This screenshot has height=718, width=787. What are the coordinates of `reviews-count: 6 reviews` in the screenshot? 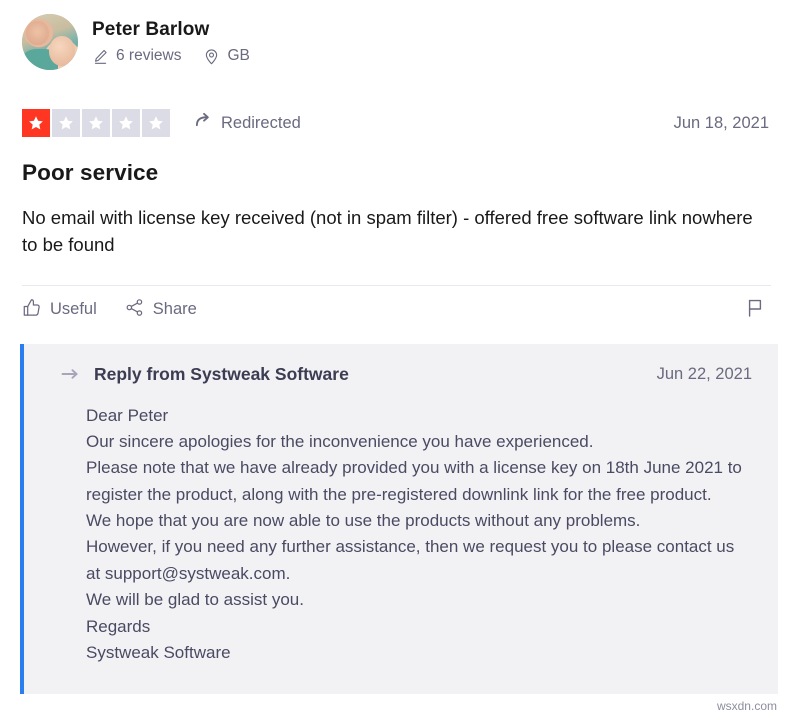 It's located at (136, 56).